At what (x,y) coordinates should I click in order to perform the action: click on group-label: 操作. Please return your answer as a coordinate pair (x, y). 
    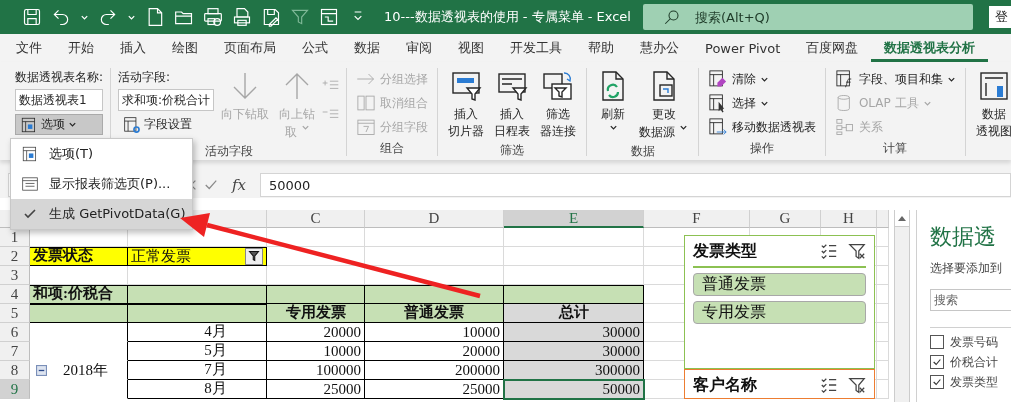
    Looking at the image, I should click on (761, 148).